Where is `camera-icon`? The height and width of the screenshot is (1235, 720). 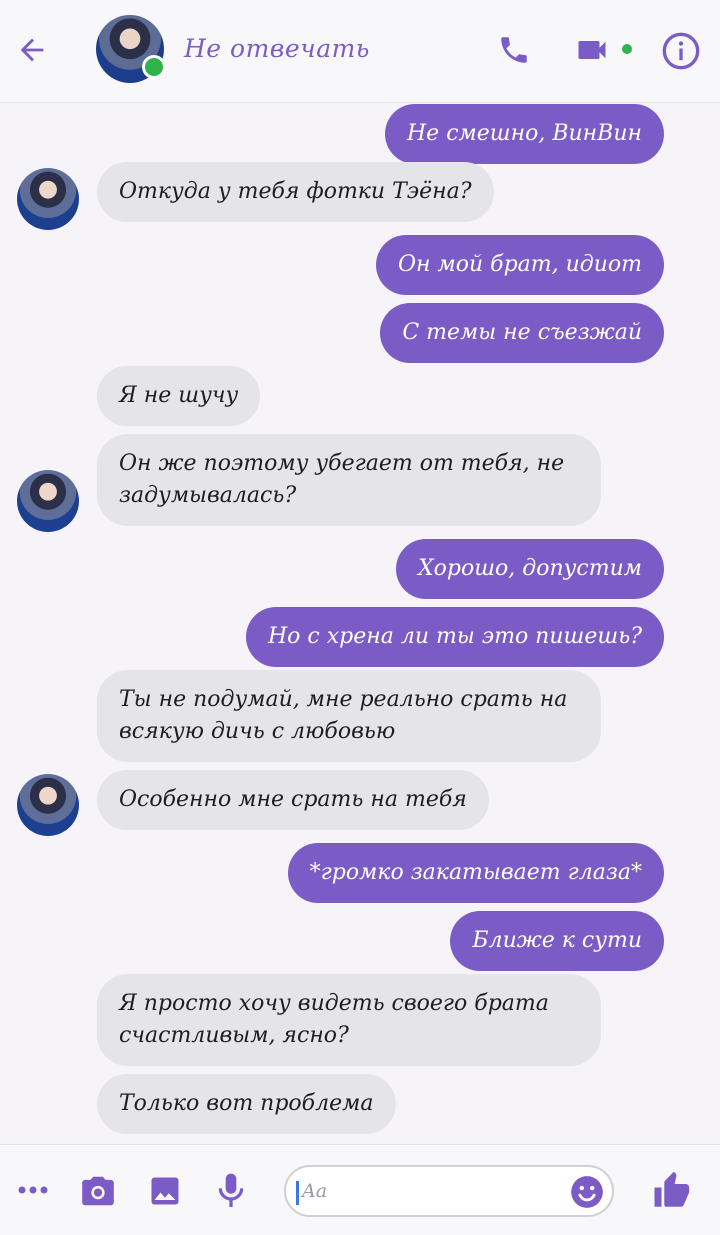 camera-icon is located at coordinates (98, 1191).